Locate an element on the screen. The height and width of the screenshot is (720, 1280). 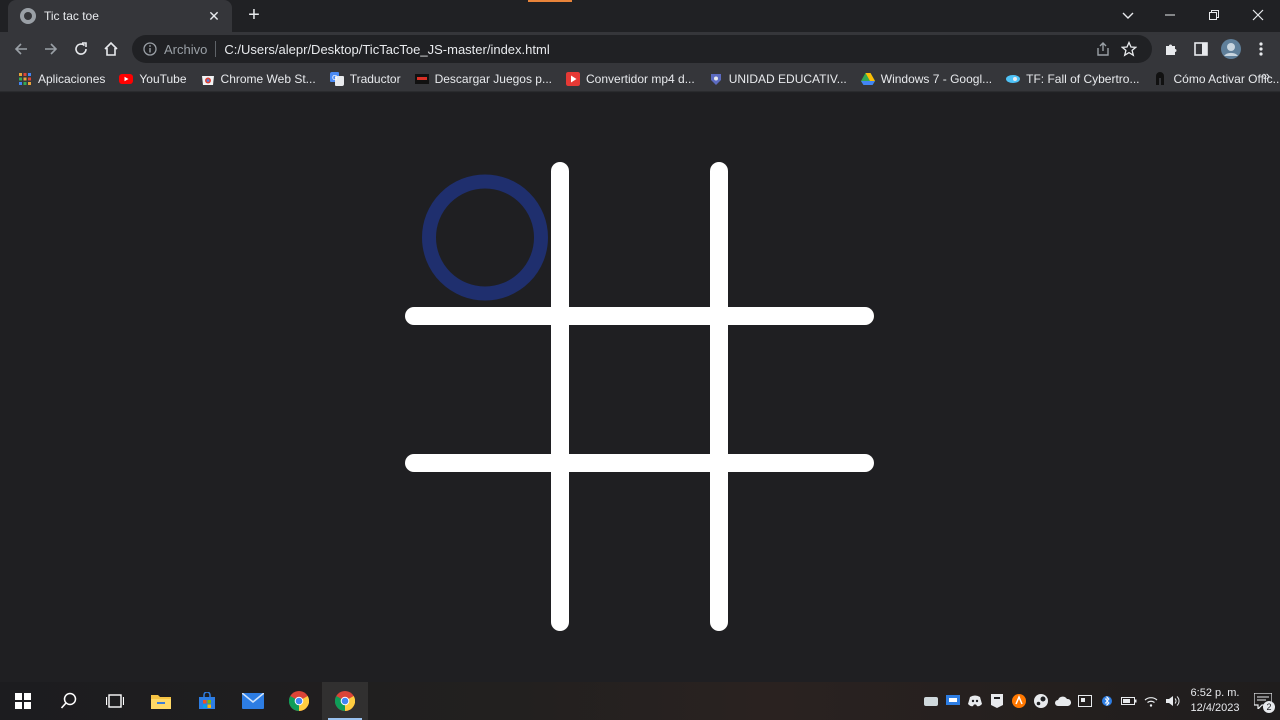
search-icon is located at coordinates (68, 700).